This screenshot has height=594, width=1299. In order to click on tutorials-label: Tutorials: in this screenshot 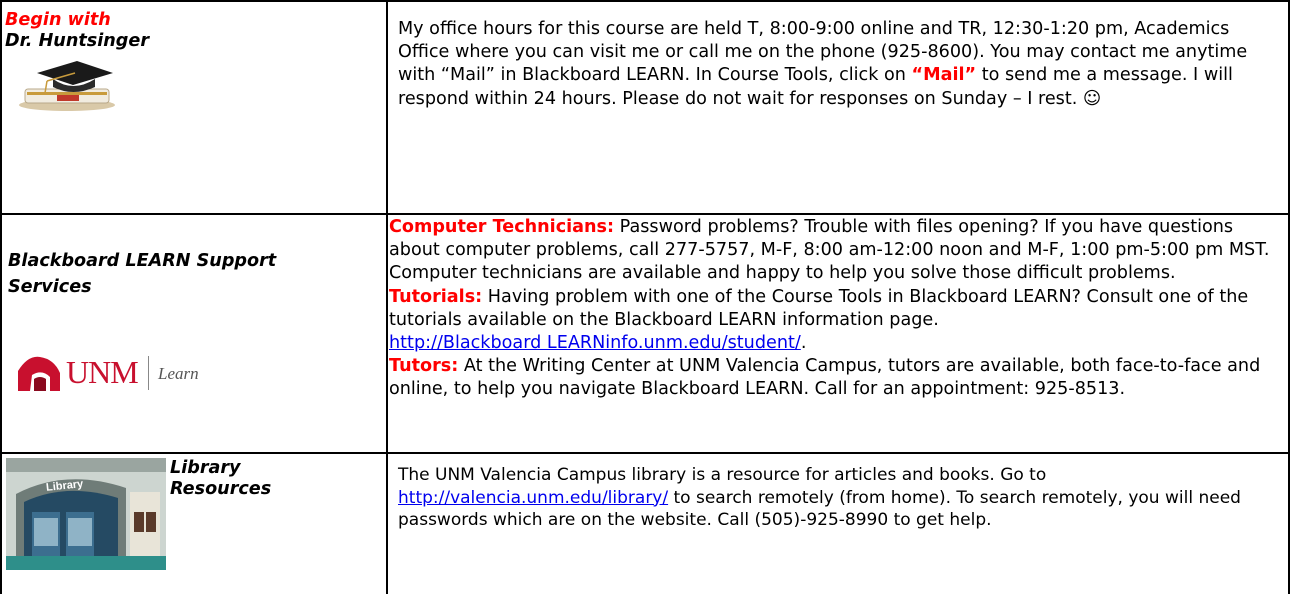, I will do `click(436, 296)`.